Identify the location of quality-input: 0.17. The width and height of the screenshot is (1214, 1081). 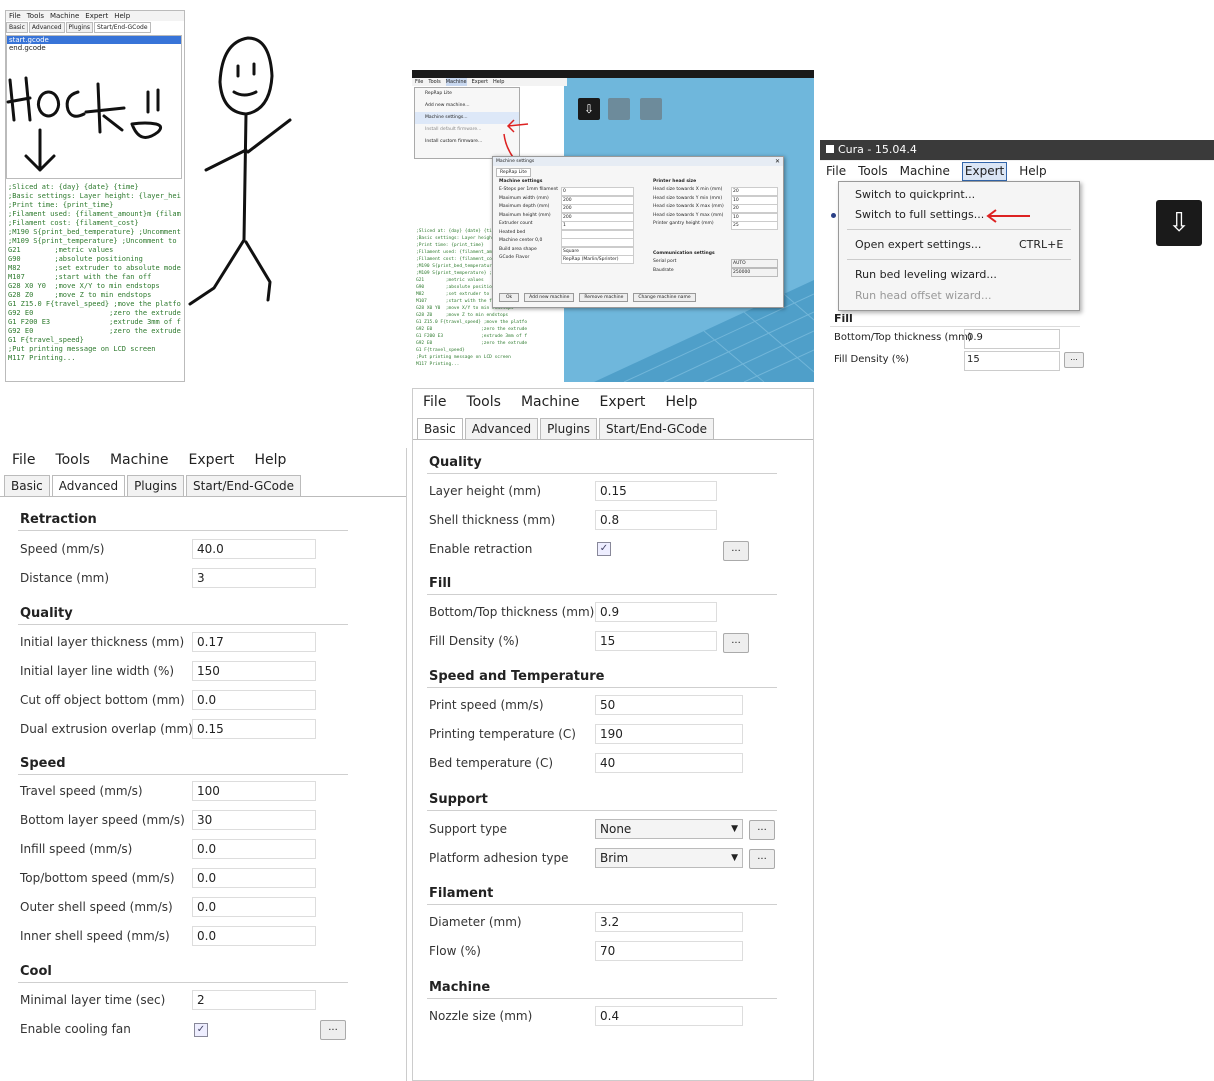
(254, 642).